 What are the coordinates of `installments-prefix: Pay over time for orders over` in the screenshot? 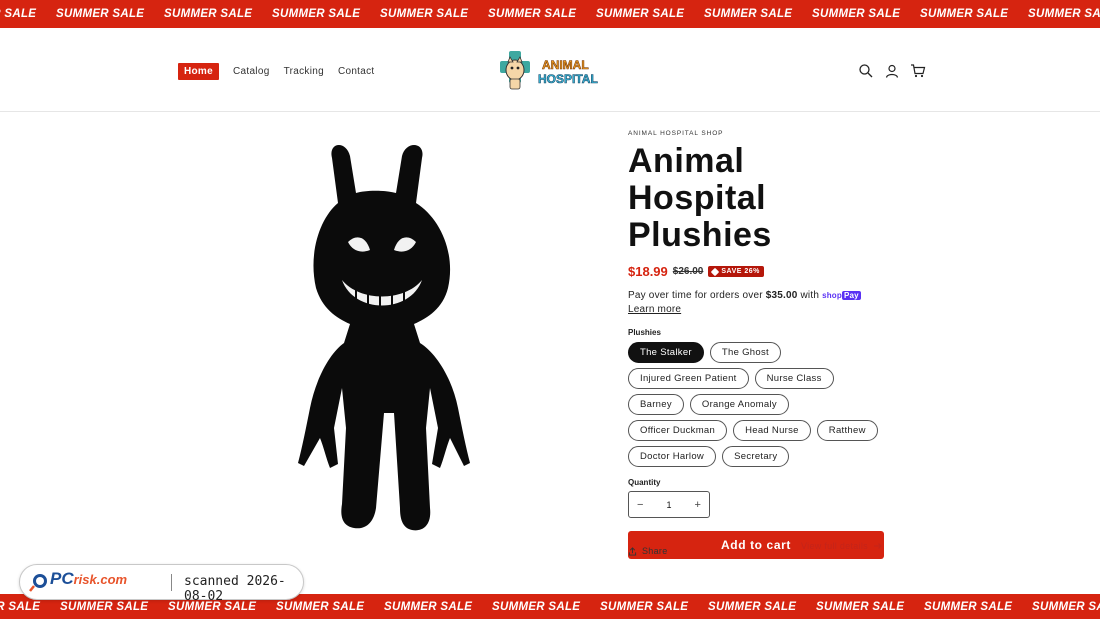 It's located at (697, 295).